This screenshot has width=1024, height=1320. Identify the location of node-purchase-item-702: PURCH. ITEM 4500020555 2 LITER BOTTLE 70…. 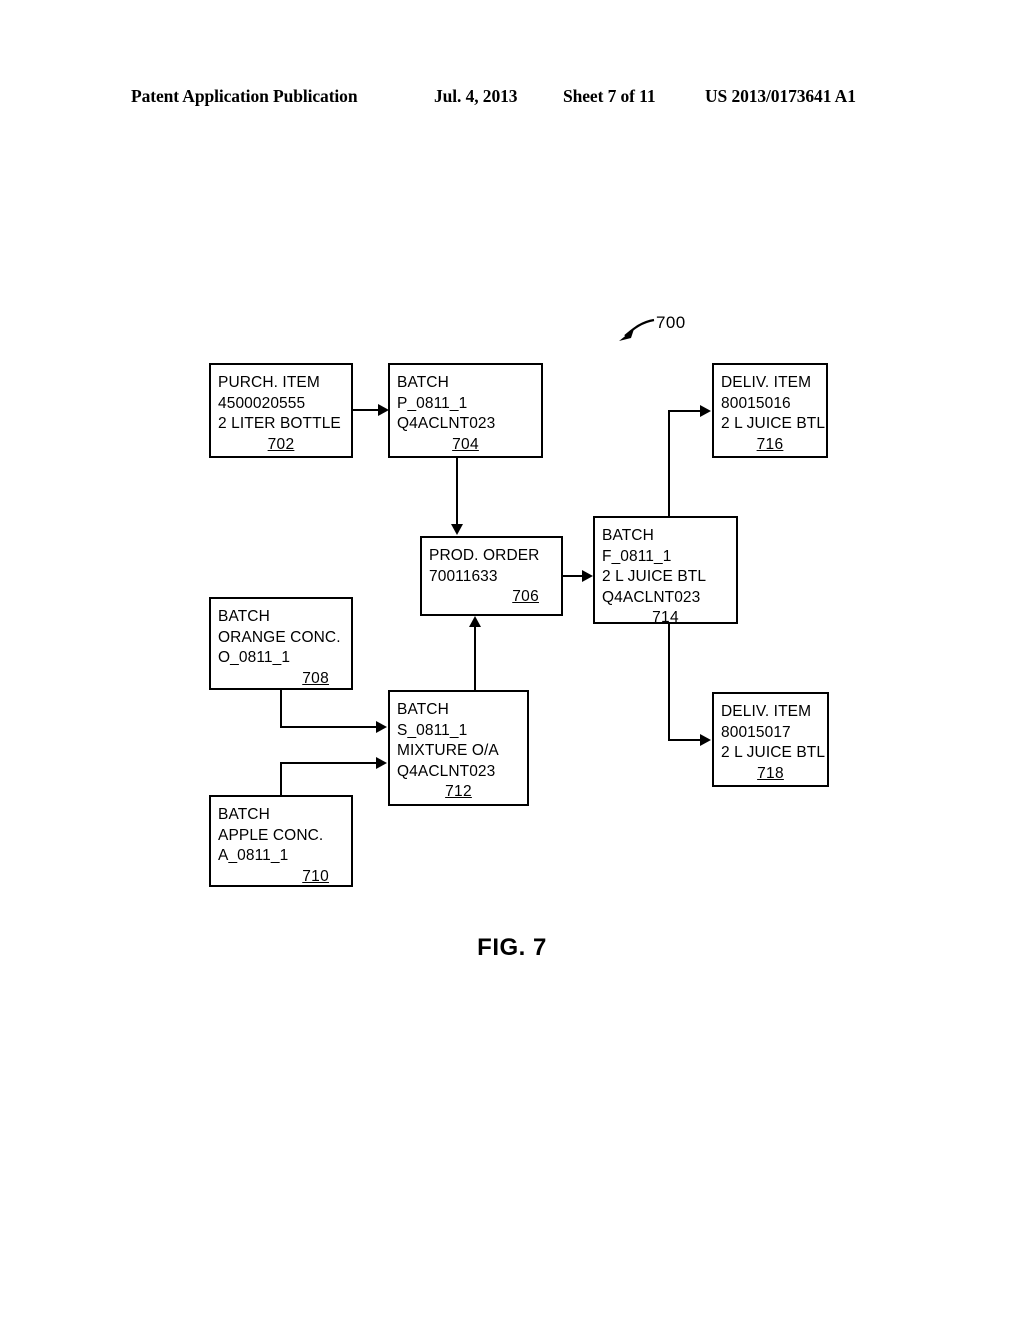
(281, 410).